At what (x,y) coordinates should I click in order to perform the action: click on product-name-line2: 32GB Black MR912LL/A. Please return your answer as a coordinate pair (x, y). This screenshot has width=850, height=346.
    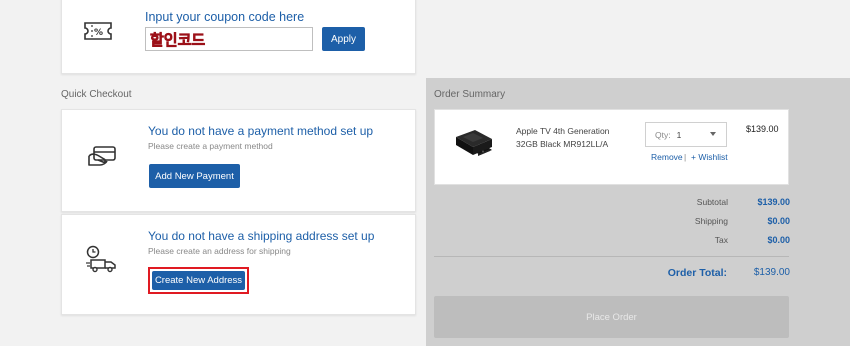
    Looking at the image, I should click on (562, 144).